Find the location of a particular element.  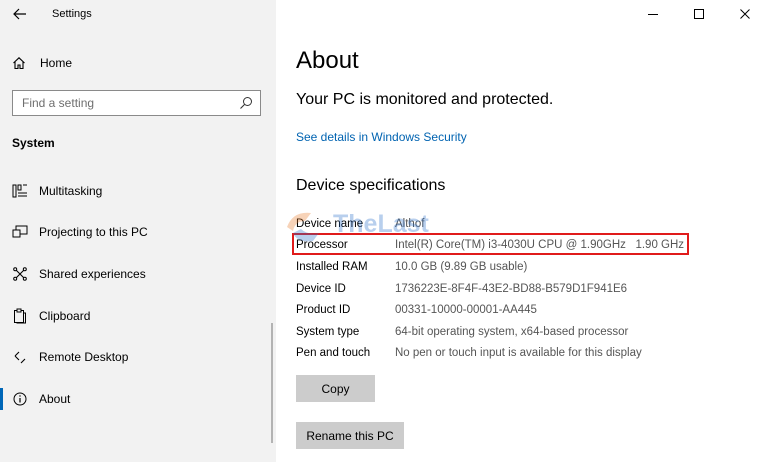

security-details-link: See details in Windows Security is located at coordinates (381, 137).